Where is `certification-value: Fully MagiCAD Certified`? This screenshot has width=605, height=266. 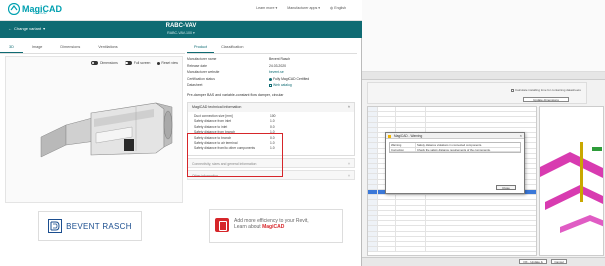
certification-value: Fully MagiCAD Certified is located at coordinates (291, 78).